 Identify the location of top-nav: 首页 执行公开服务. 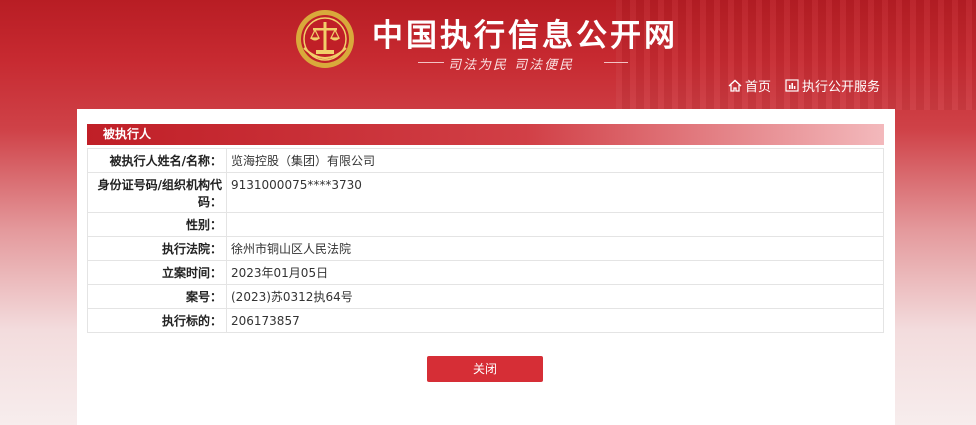
(811, 85).